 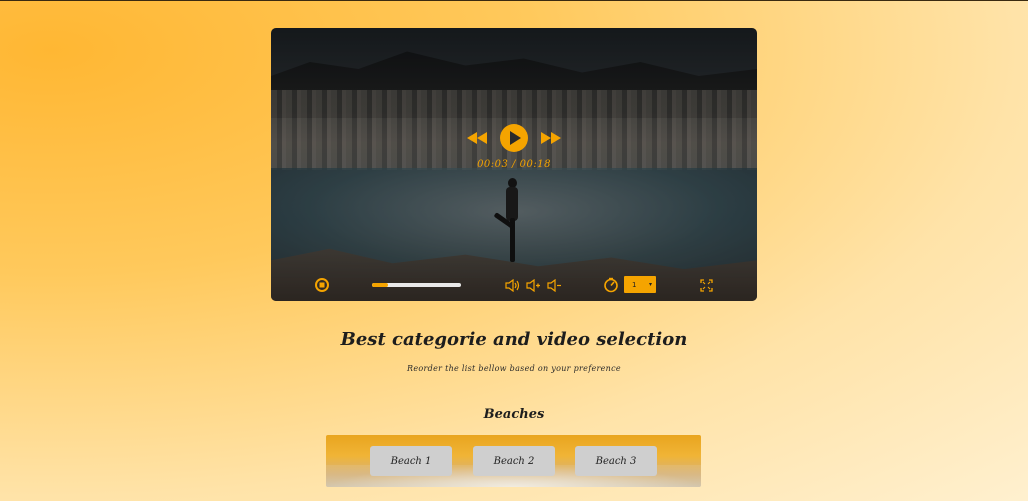 What do you see at coordinates (411, 461) in the screenshot?
I see `list-item: Beach 1` at bounding box center [411, 461].